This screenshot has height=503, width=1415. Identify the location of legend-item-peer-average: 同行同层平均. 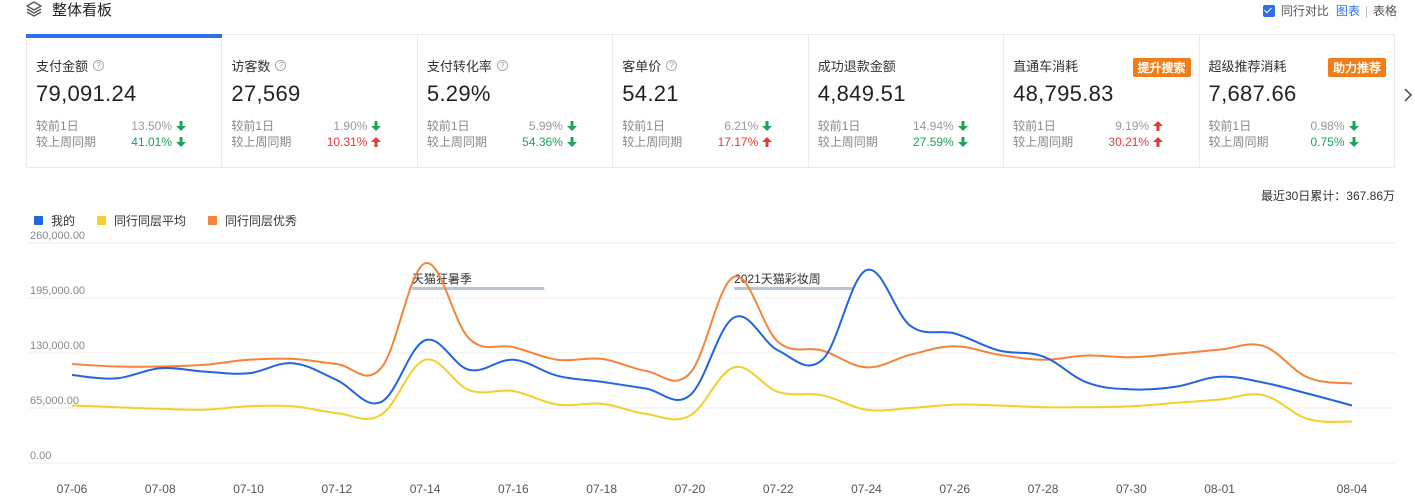
(141, 220).